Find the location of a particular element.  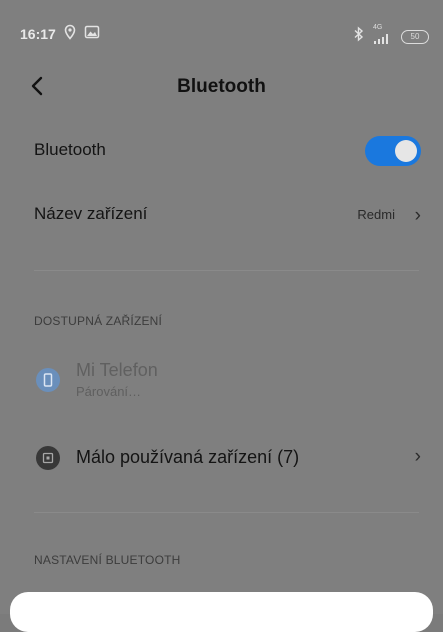

device-name: Mi Telefon is located at coordinates (117, 370).